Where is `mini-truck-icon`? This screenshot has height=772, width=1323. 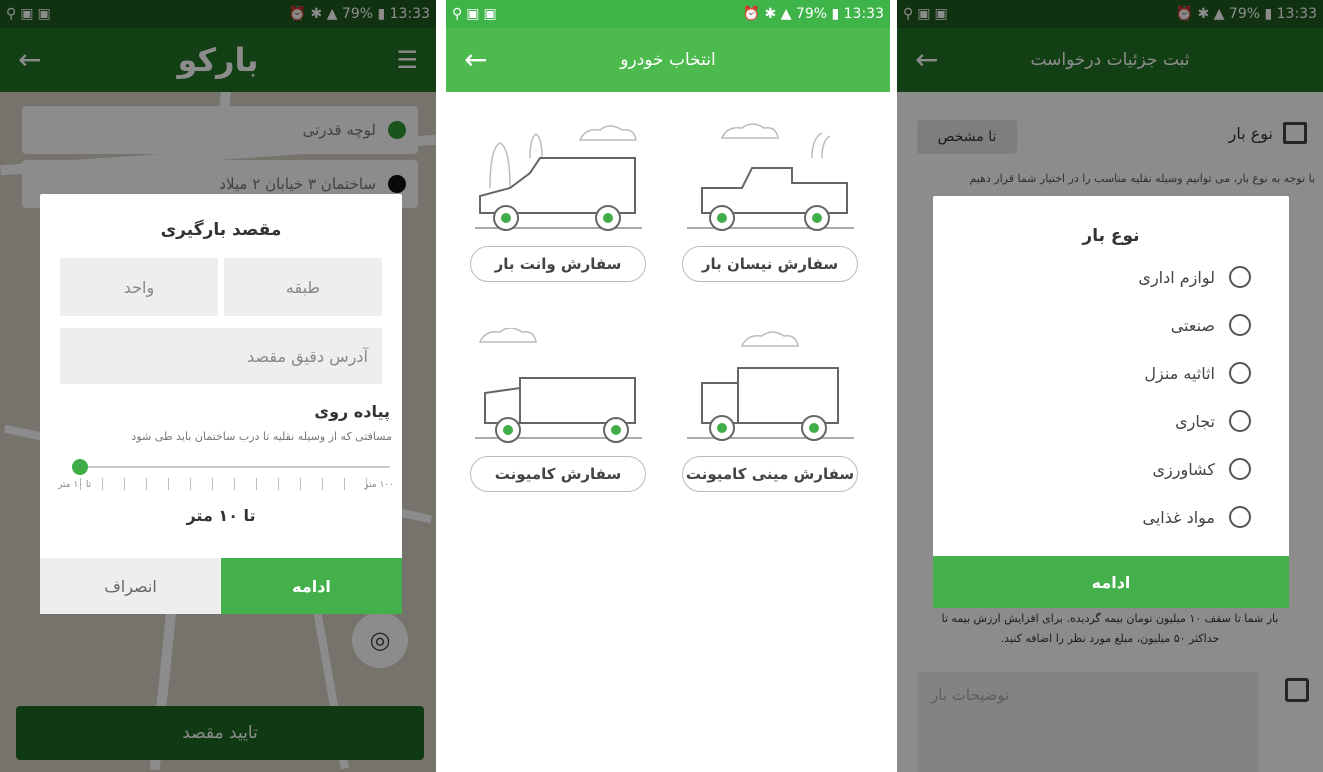 mini-truck-icon is located at coordinates (770, 386).